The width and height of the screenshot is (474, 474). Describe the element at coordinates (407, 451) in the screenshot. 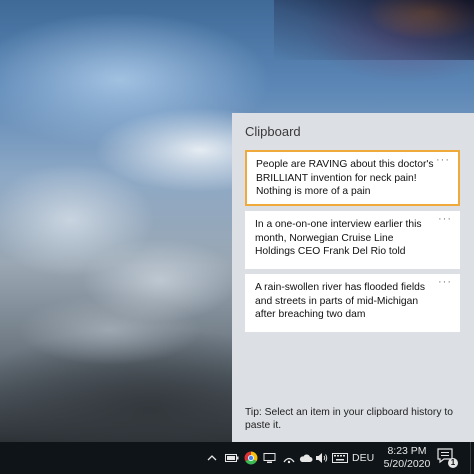

I see `clock-time: 8:23 PM` at that location.